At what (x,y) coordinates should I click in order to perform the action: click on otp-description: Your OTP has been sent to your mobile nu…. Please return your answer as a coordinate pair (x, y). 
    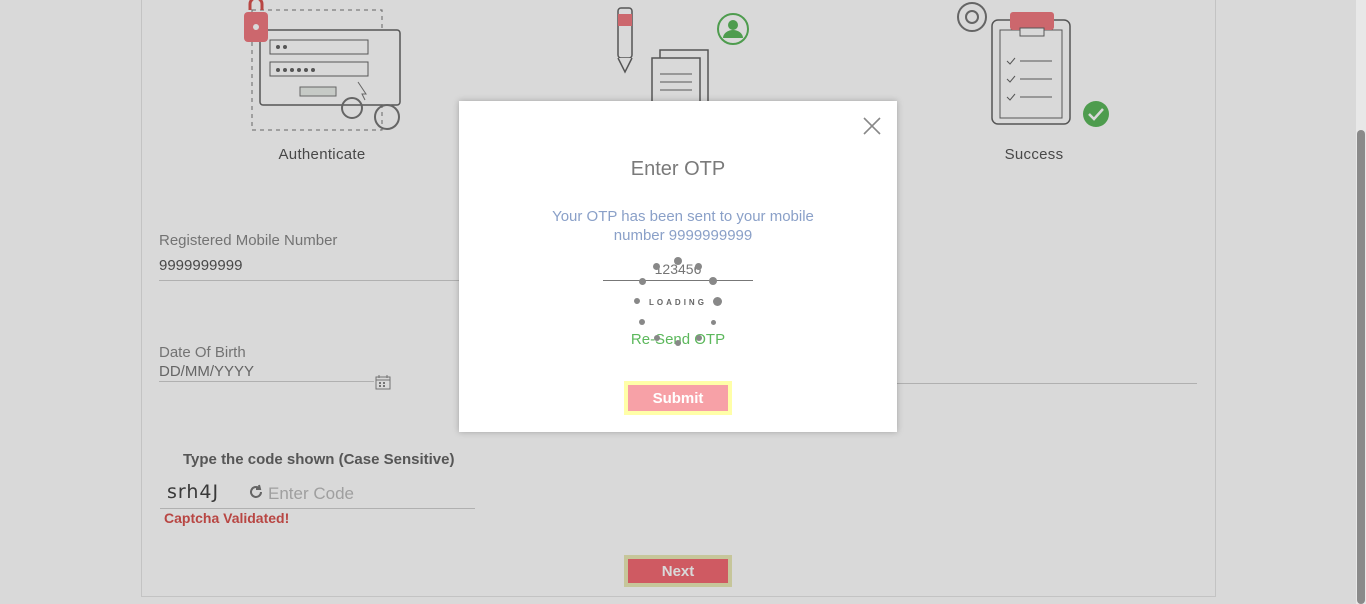
    Looking at the image, I should click on (683, 226).